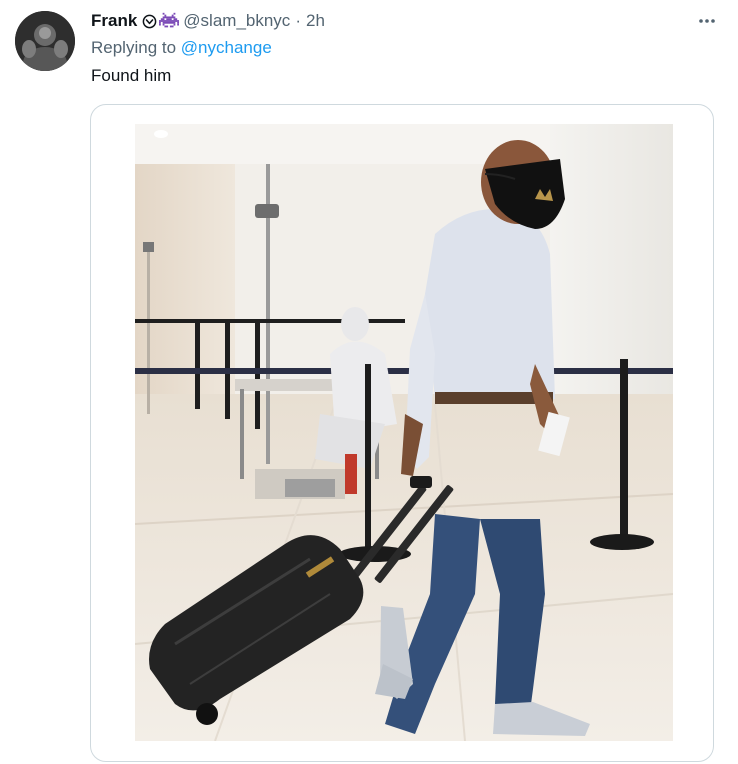 This screenshot has height=764, width=738. I want to click on avatar-image, so click(45, 41).